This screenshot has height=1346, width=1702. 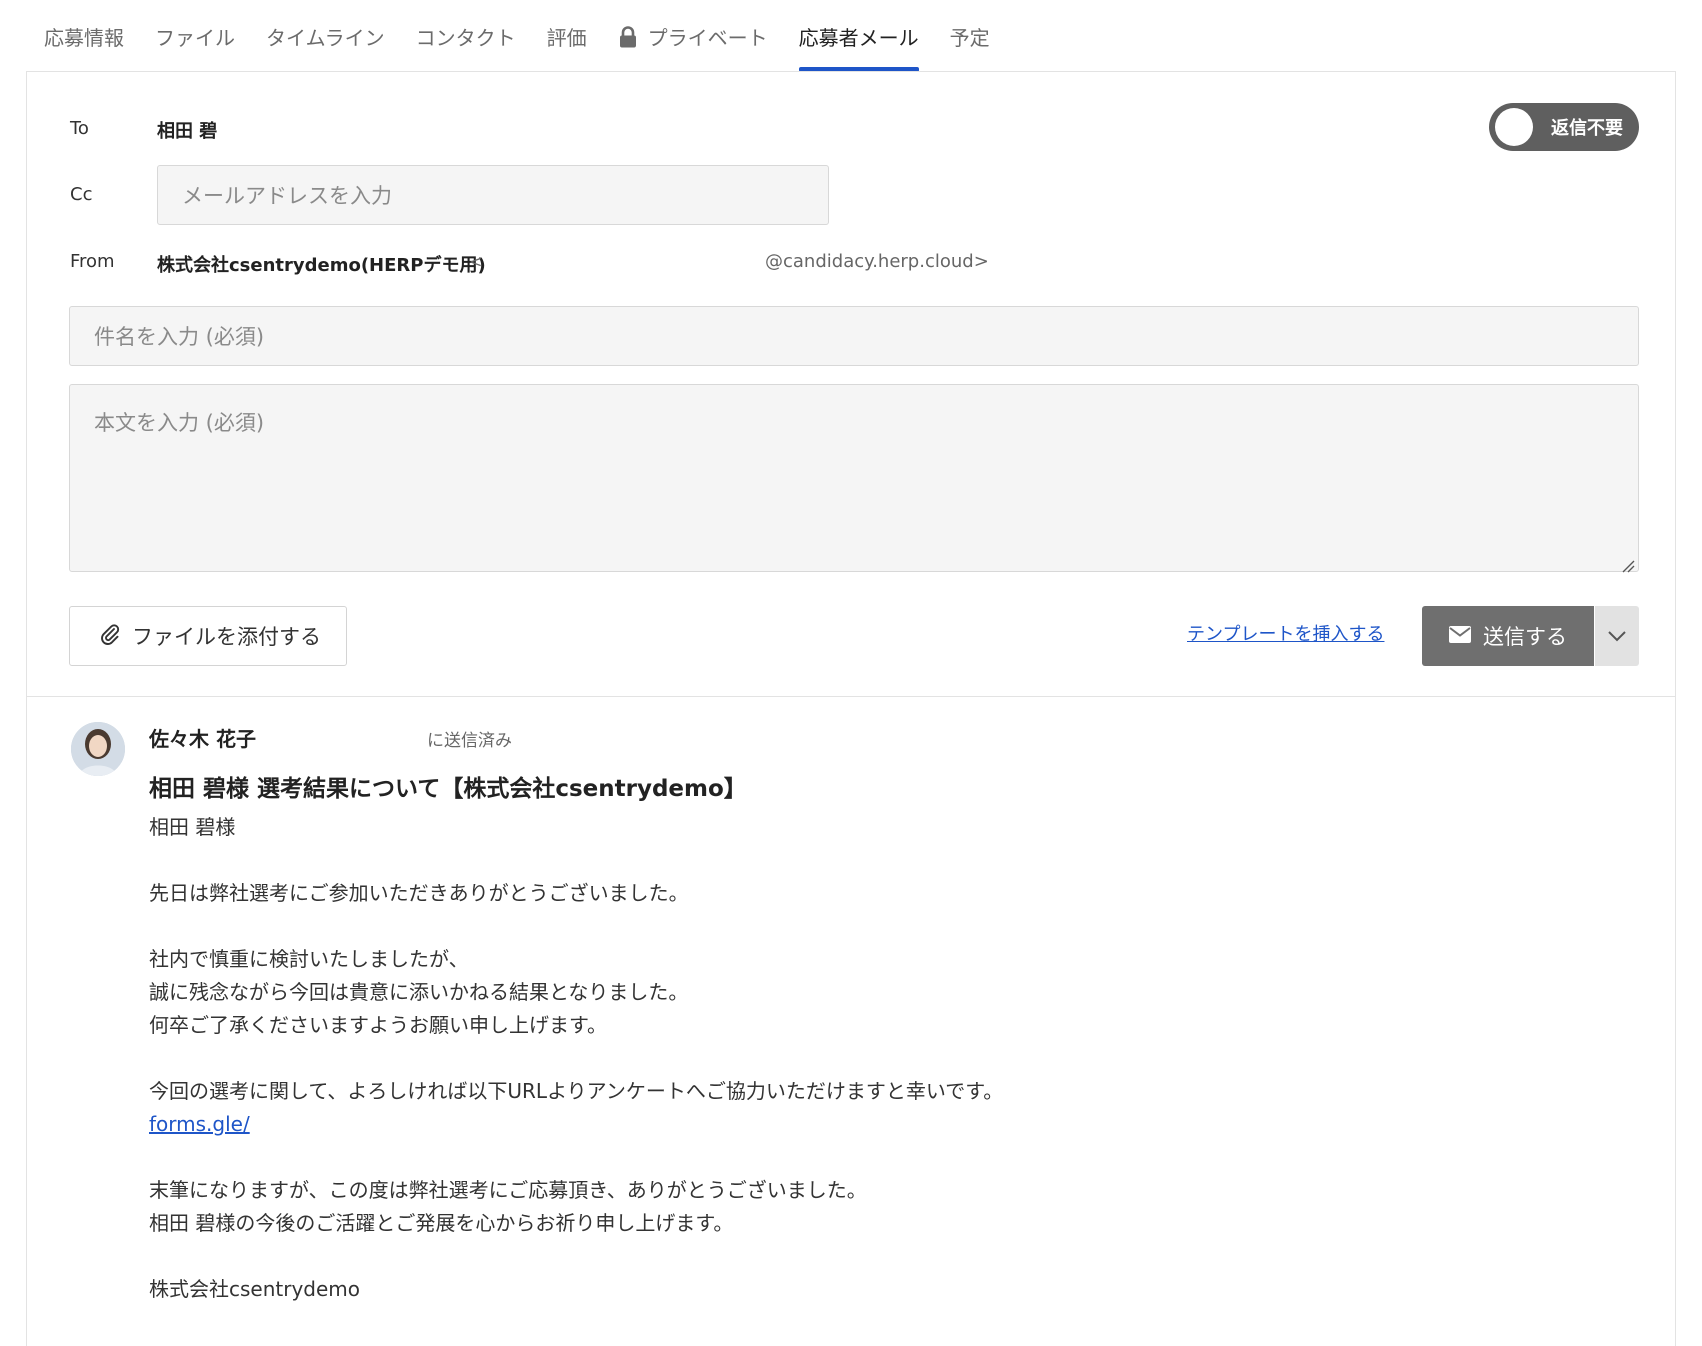 What do you see at coordinates (508, 1190) in the screenshot?
I see `body-line: 末筆になりますが、この度は弊社選考にご応募頂き、ありがとうございました。` at bounding box center [508, 1190].